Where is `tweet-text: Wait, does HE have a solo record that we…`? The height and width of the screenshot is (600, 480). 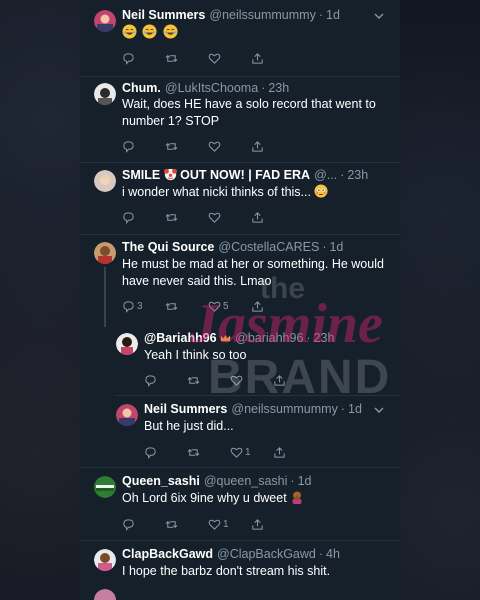 tweet-text: Wait, does HE have a solo record that we… is located at coordinates (249, 112).